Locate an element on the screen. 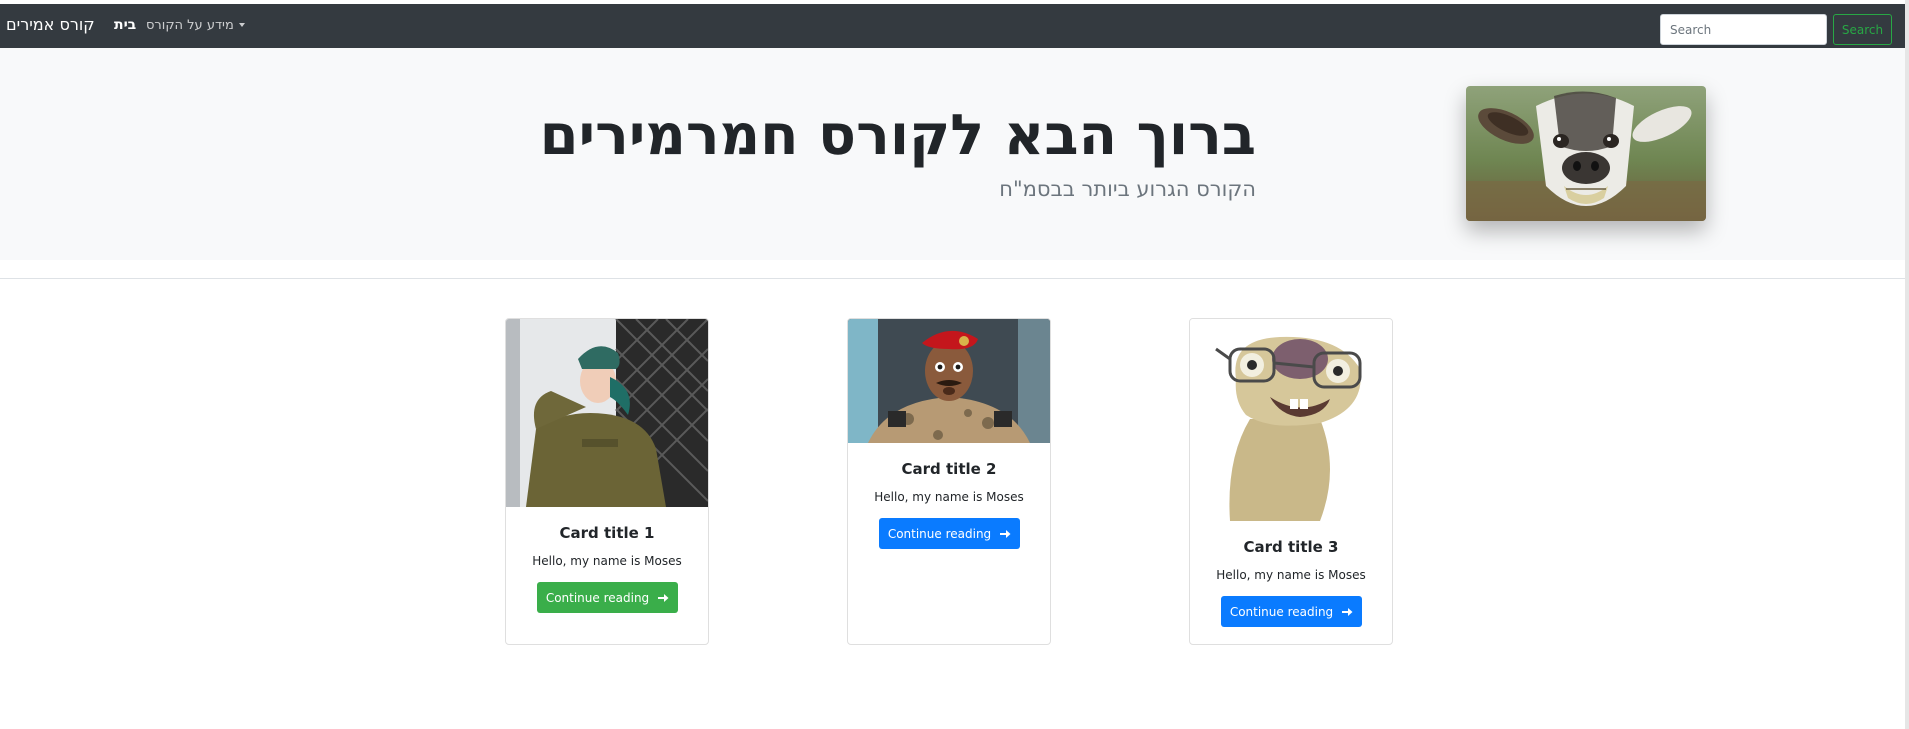  card-title: Card title 1 is located at coordinates (607, 533).